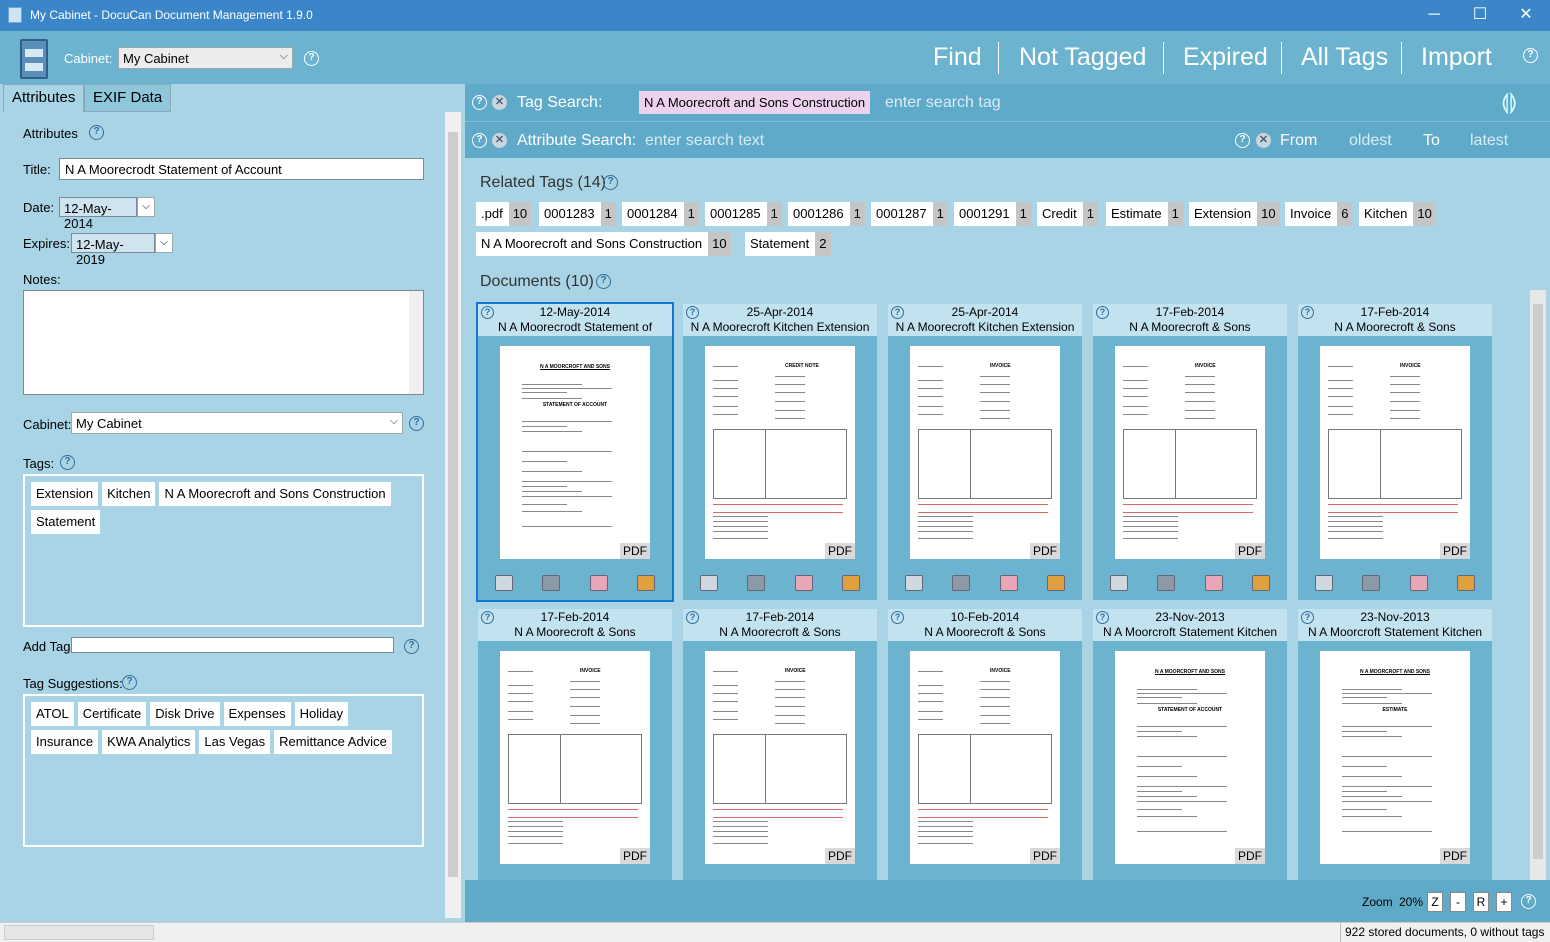  I want to click on zoom-reset-button: R, so click(1481, 902).